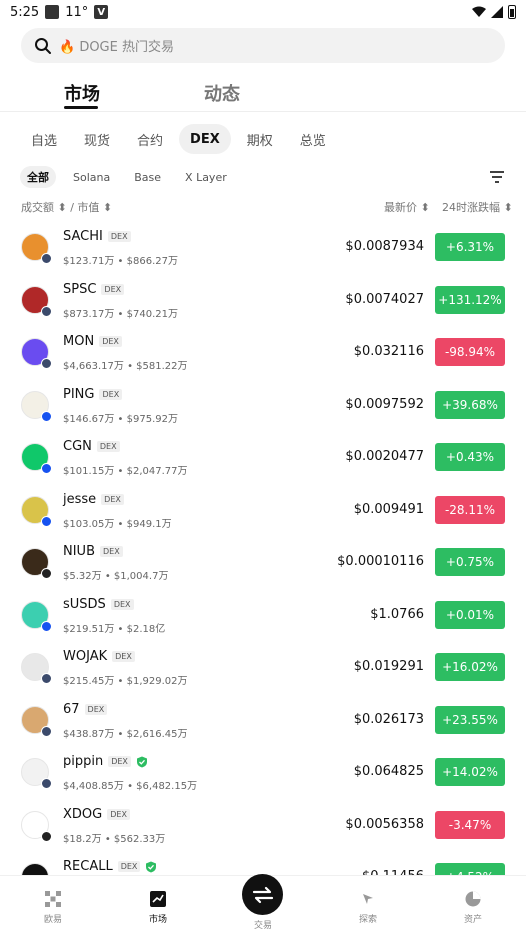  Describe the element at coordinates (205, 139) in the screenshot. I see `subtab-dex: DEX` at that location.